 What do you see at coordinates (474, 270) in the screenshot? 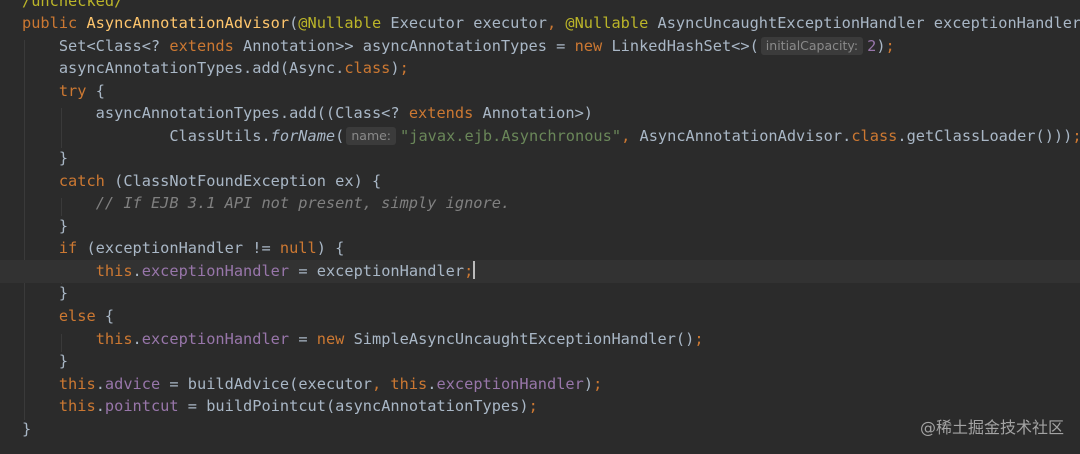
I see `text-caret` at bounding box center [474, 270].